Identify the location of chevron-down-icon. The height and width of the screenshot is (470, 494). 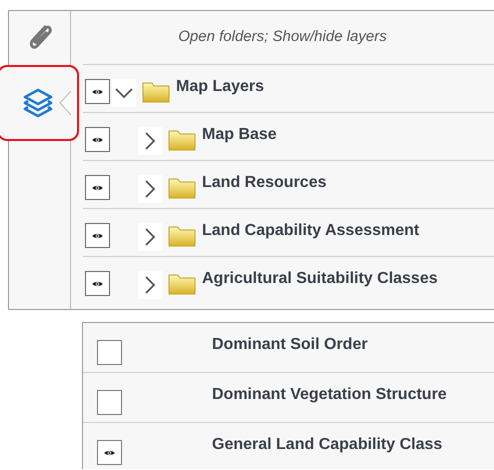
(124, 93).